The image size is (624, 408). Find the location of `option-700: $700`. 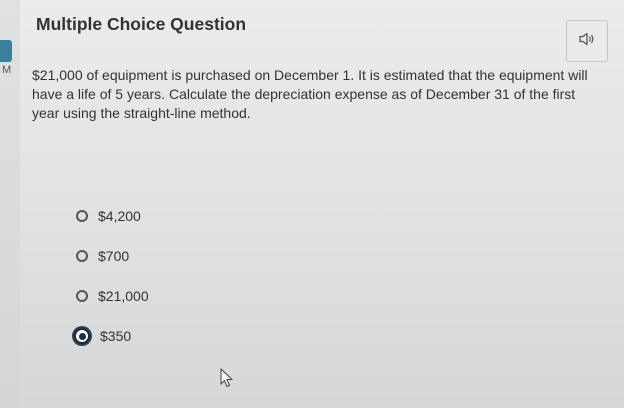

option-700: $700 is located at coordinates (102, 256).